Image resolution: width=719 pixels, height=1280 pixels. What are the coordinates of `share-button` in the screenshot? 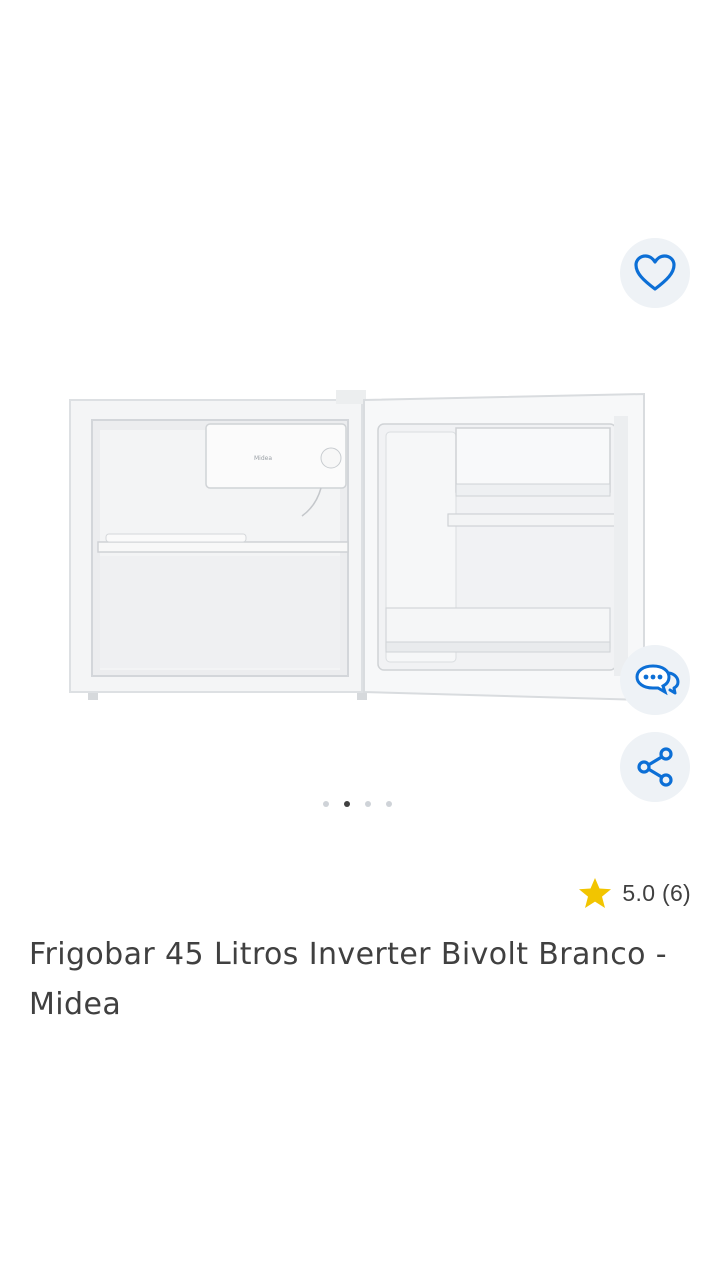 It's located at (655, 767).